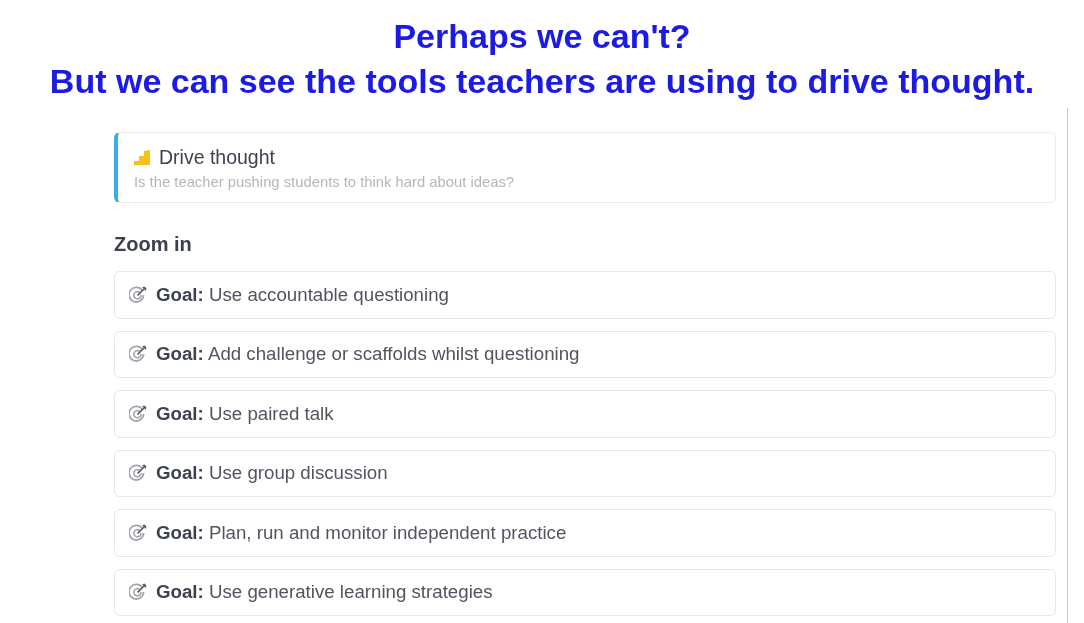 The height and width of the screenshot is (623, 1084). What do you see at coordinates (542, 36) in the screenshot?
I see `headline-text: Perhaps we can't?` at bounding box center [542, 36].